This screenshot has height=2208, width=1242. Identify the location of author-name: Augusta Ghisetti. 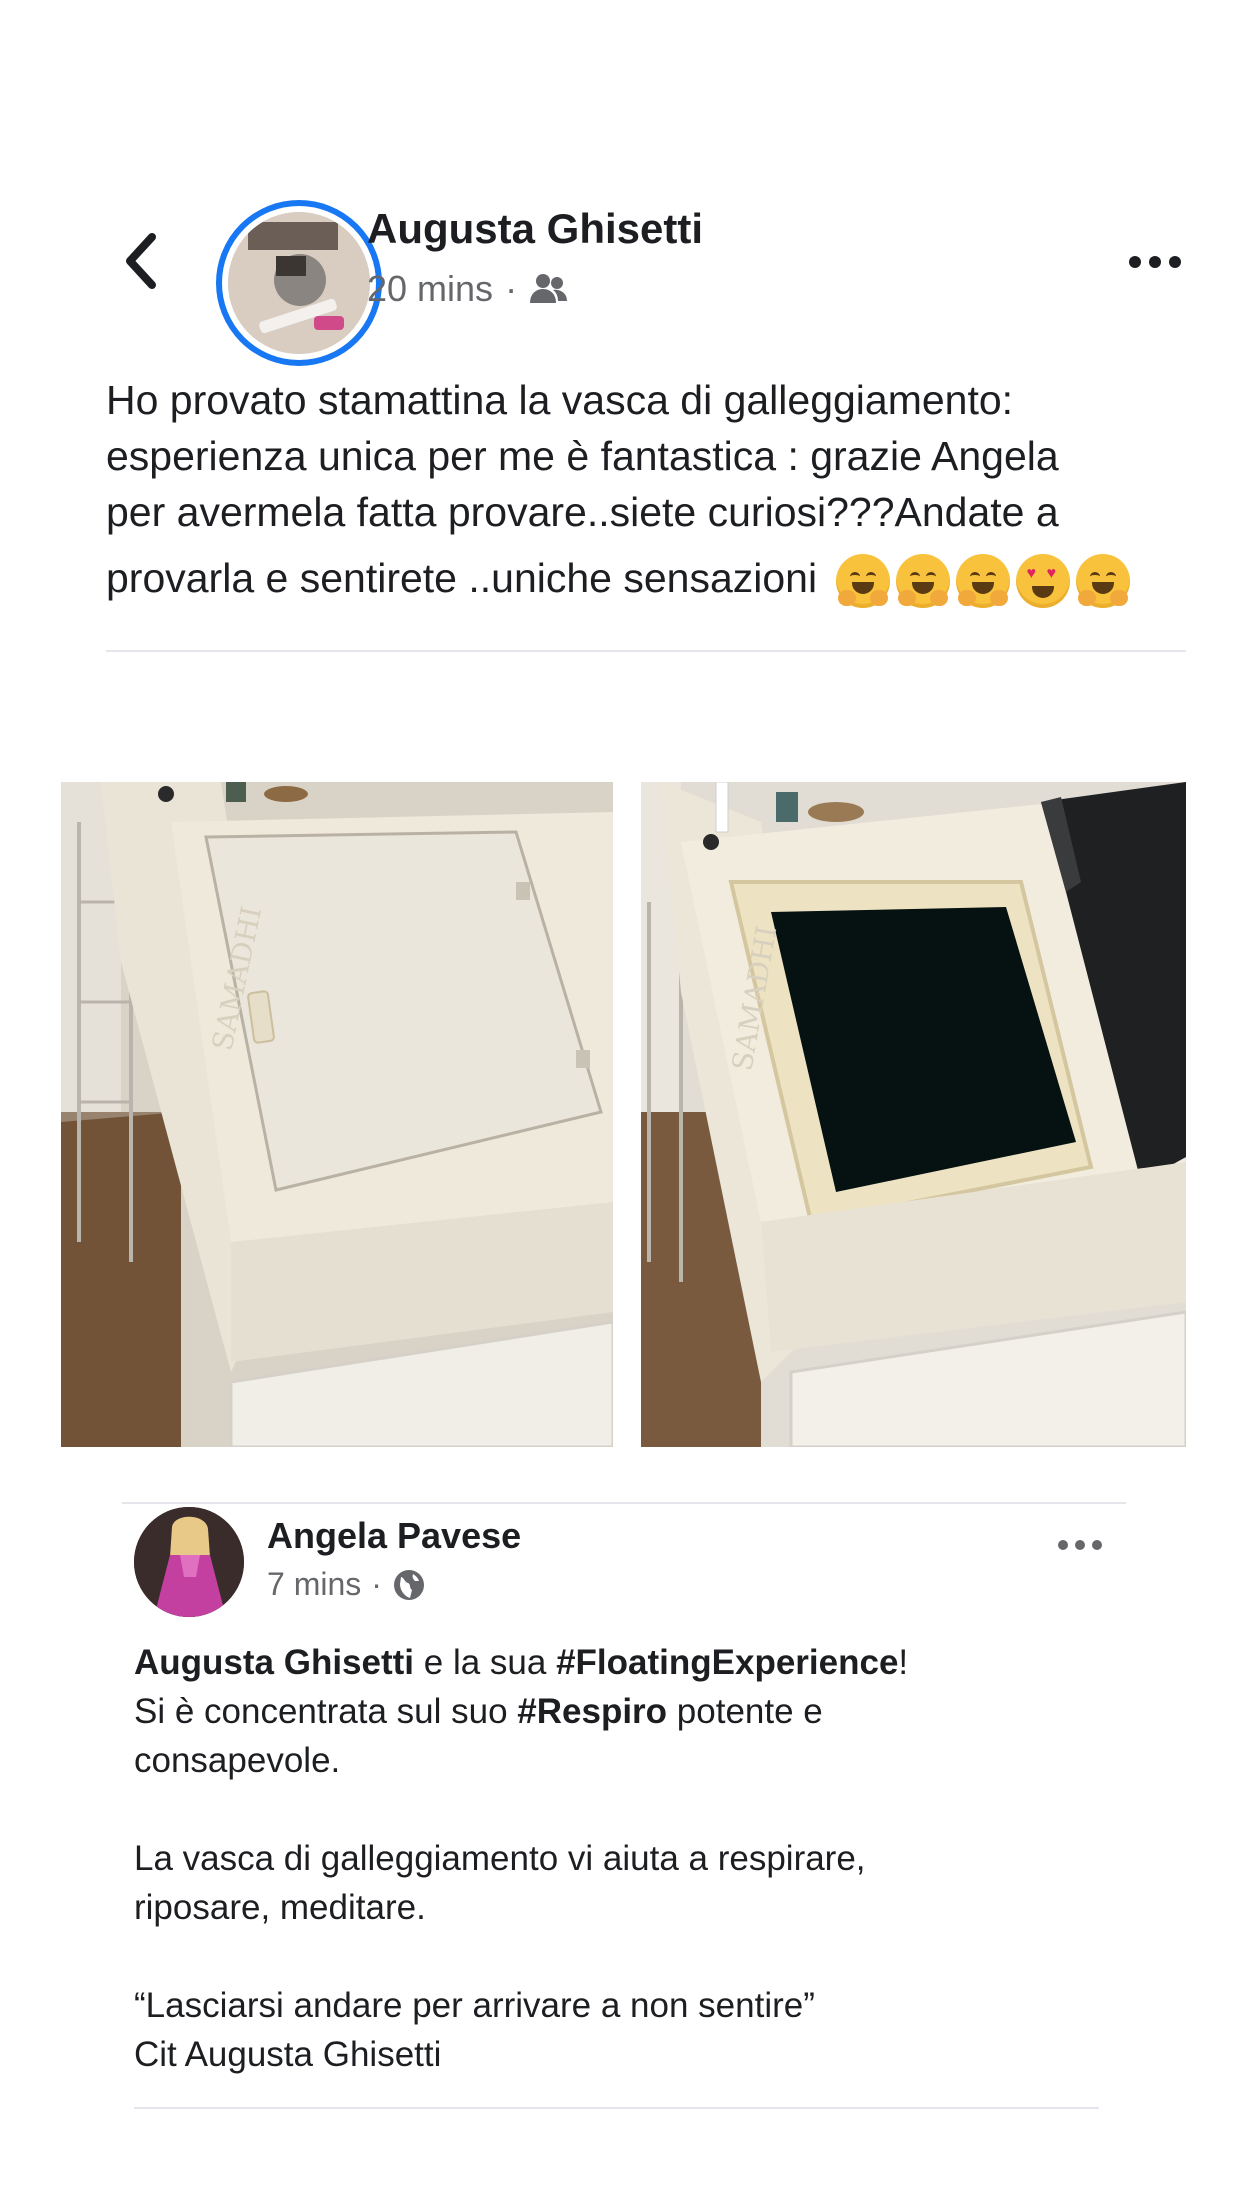
(535, 229).